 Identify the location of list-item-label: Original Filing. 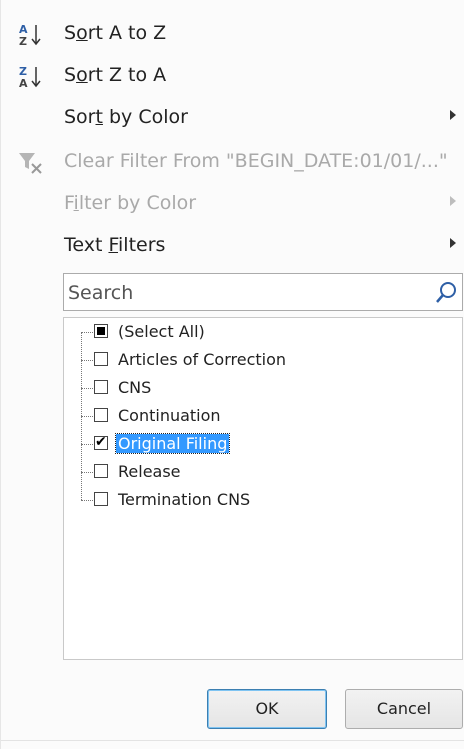
(172, 443).